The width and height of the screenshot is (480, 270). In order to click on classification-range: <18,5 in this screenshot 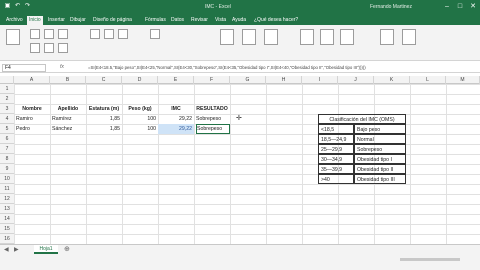, I will do `click(336, 129)`.